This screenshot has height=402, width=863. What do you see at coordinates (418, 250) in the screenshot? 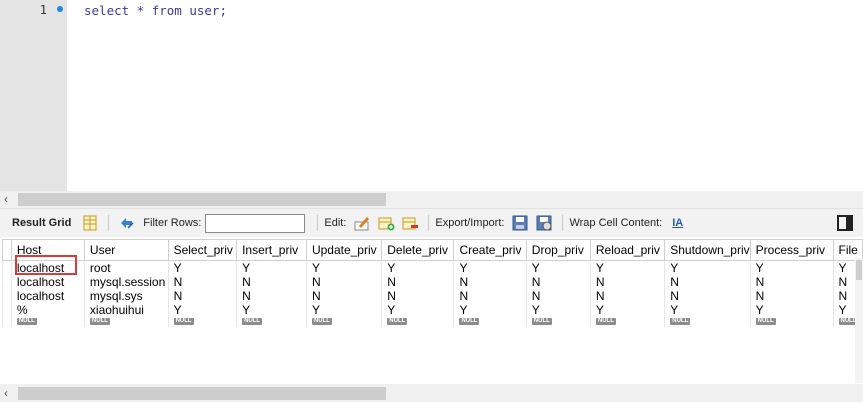
I see `column-header: Delete_priv` at bounding box center [418, 250].